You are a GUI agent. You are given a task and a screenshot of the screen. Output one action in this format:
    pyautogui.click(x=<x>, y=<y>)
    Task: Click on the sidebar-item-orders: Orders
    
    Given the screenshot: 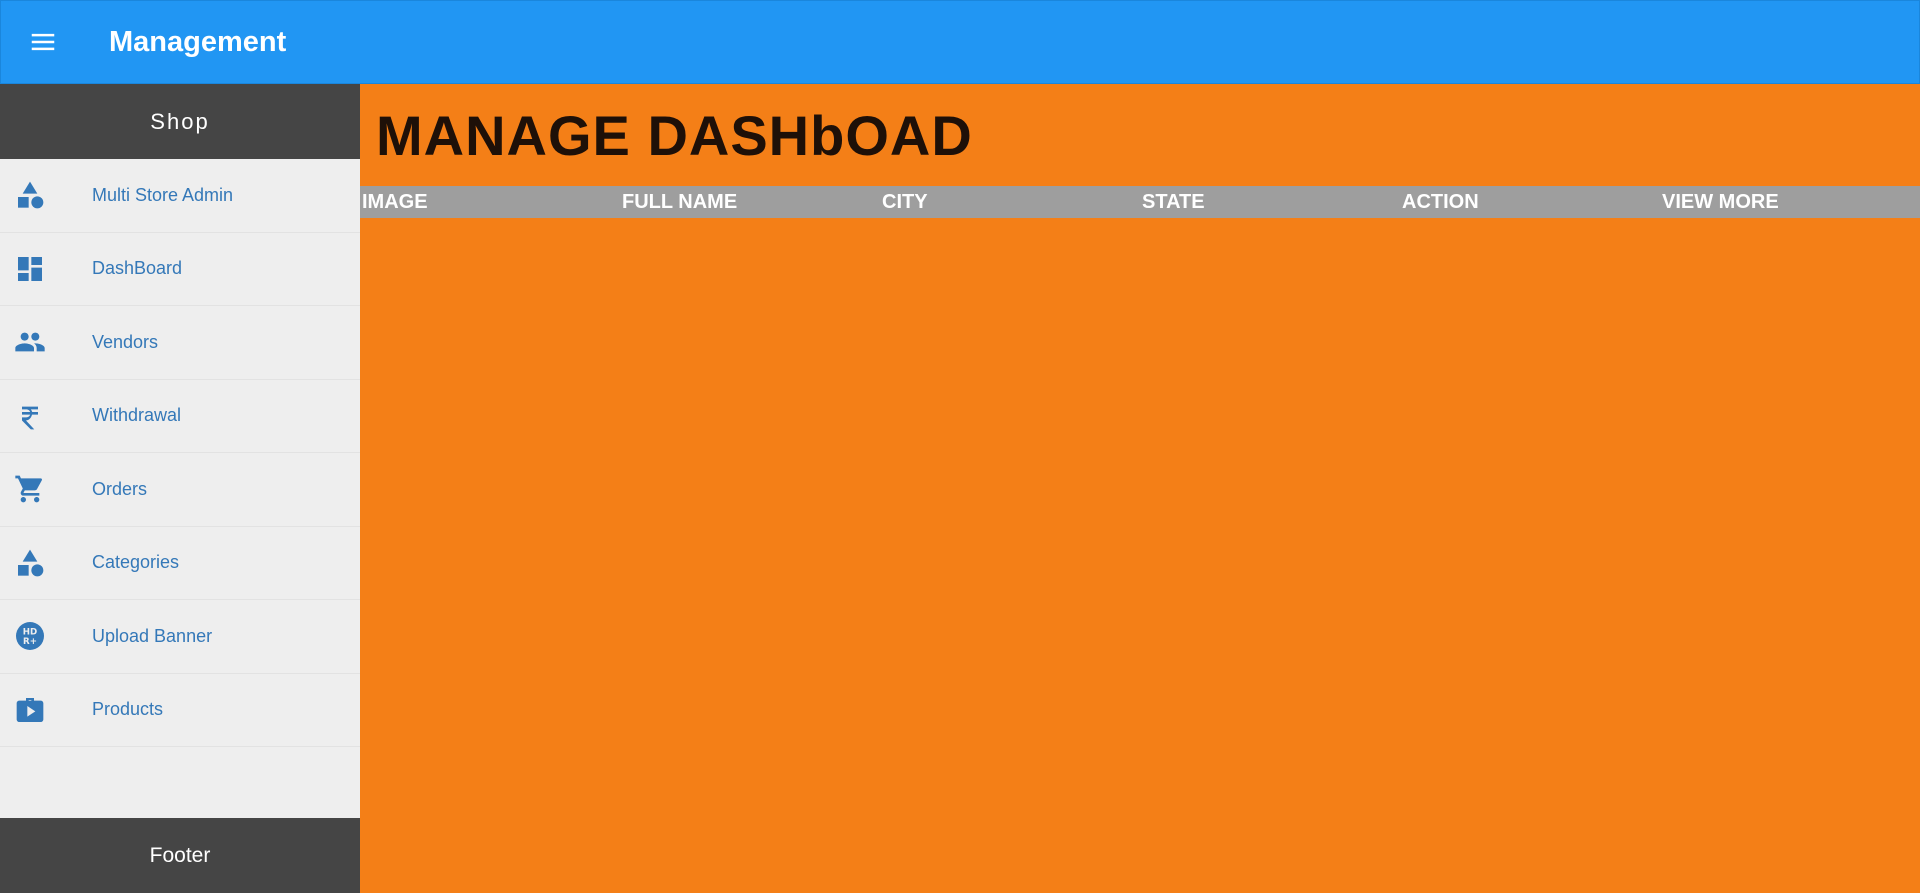 What is the action you would take?
    pyautogui.click(x=180, y=490)
    